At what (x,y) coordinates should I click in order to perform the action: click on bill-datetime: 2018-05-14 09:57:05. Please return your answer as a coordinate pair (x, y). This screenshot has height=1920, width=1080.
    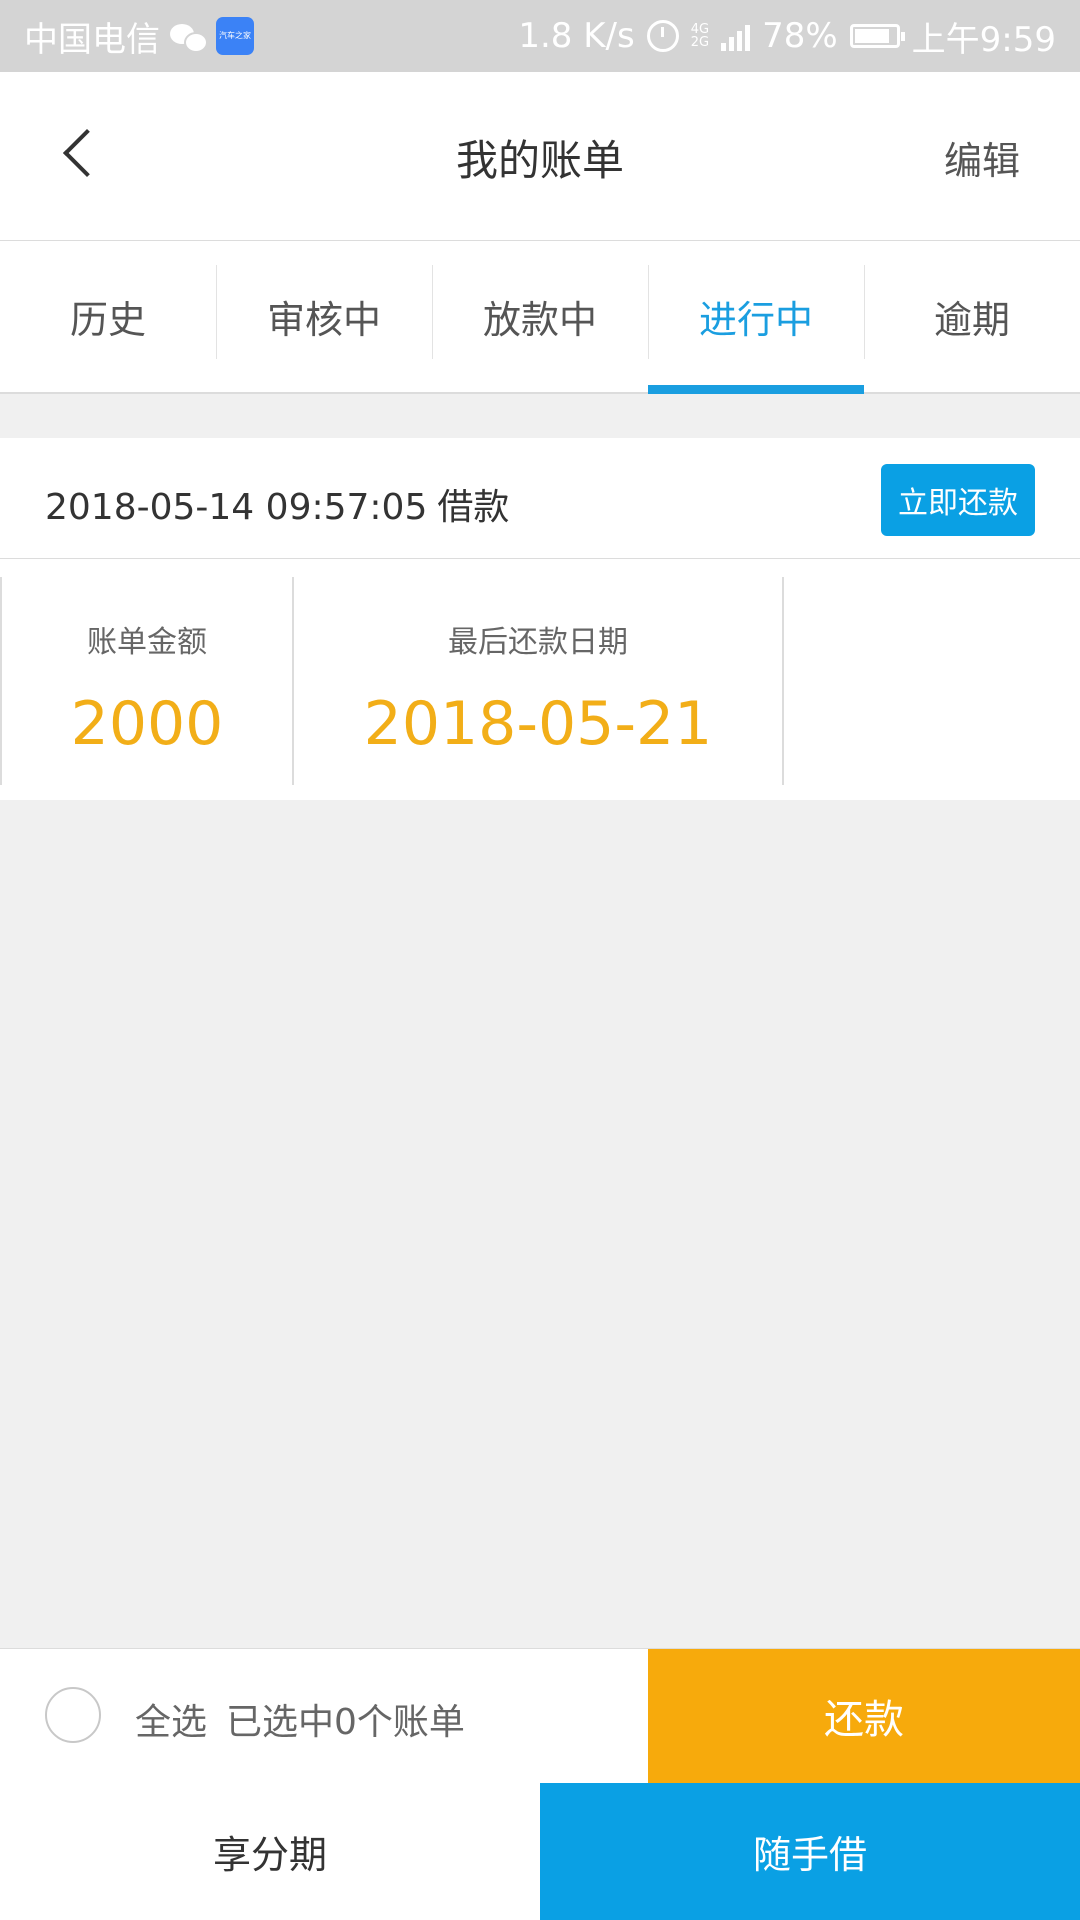
    Looking at the image, I should click on (236, 507).